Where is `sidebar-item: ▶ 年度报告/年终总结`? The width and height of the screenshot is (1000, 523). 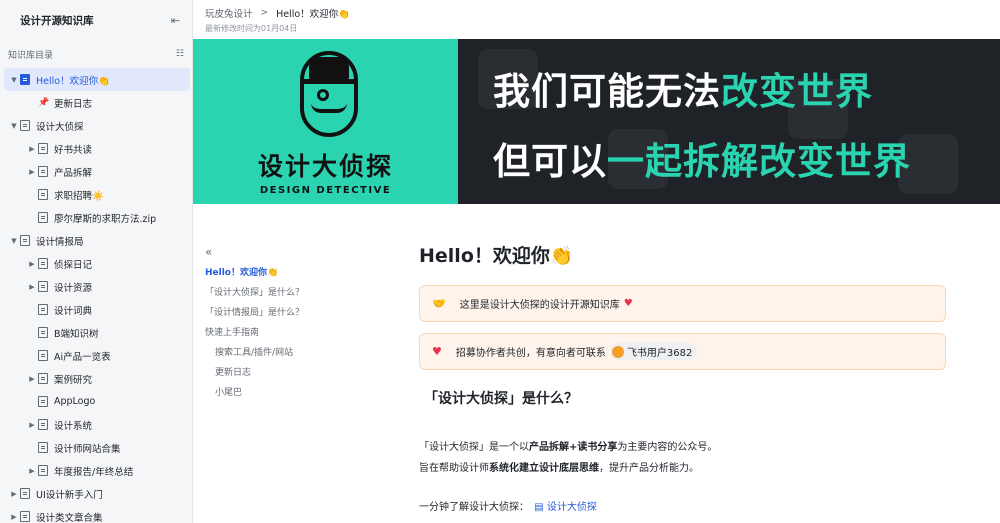 sidebar-item: ▶ 年度报告/年终总结 is located at coordinates (97, 470).